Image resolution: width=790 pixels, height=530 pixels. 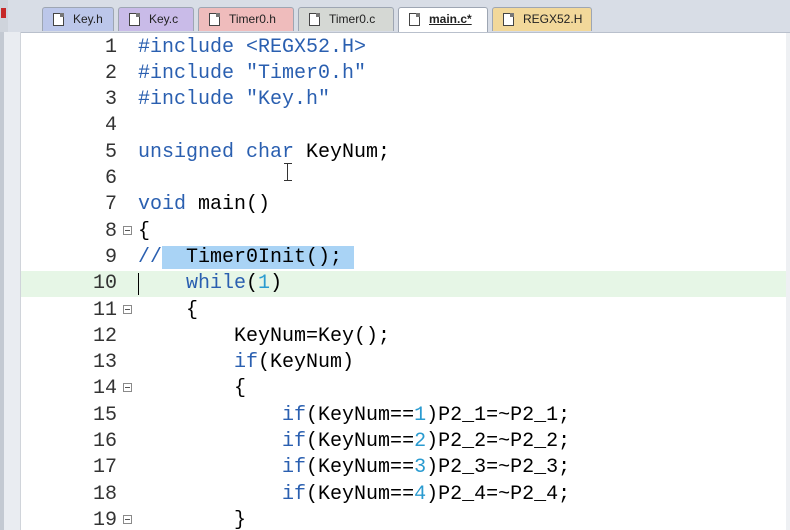 I want to click on code-text: #include "Timer0.h", so click(x=252, y=73).